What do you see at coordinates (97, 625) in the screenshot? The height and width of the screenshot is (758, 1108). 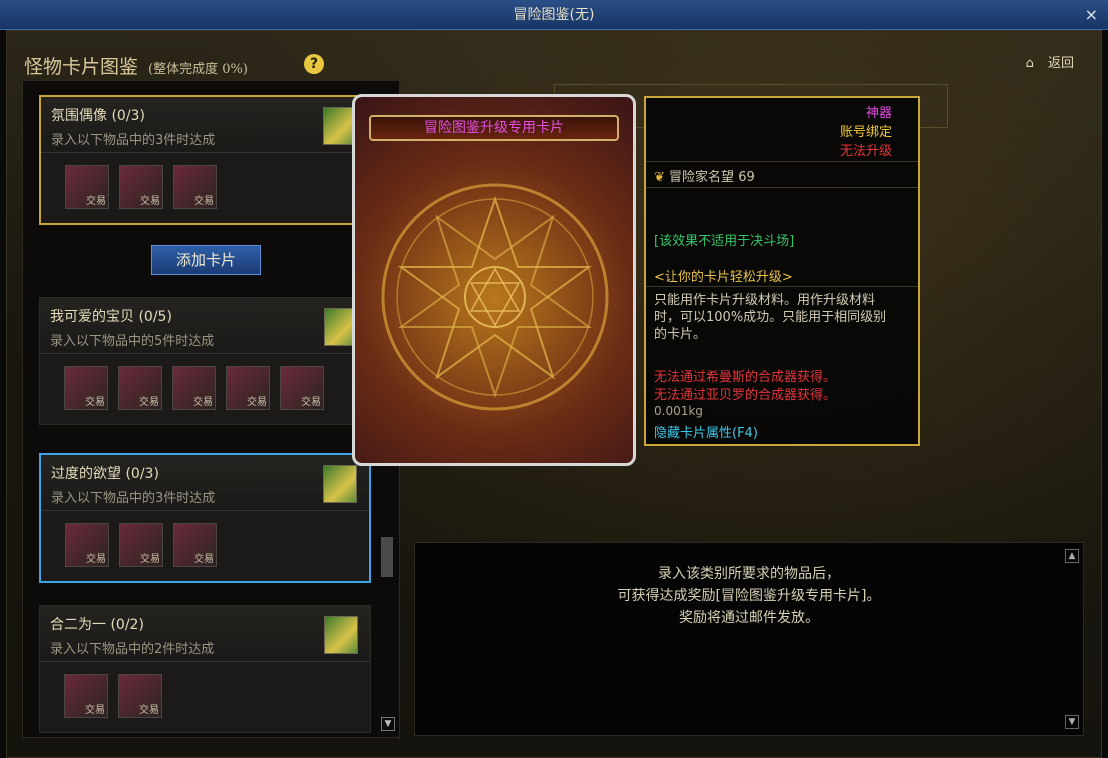 I see `card-set-name: 合二为一 (0/2)` at bounding box center [97, 625].